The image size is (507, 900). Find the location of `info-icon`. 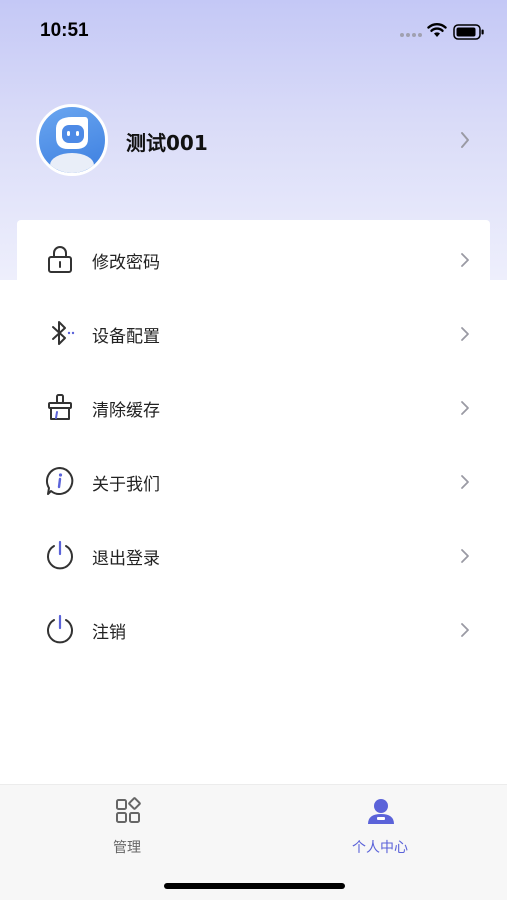

info-icon is located at coordinates (59, 480).